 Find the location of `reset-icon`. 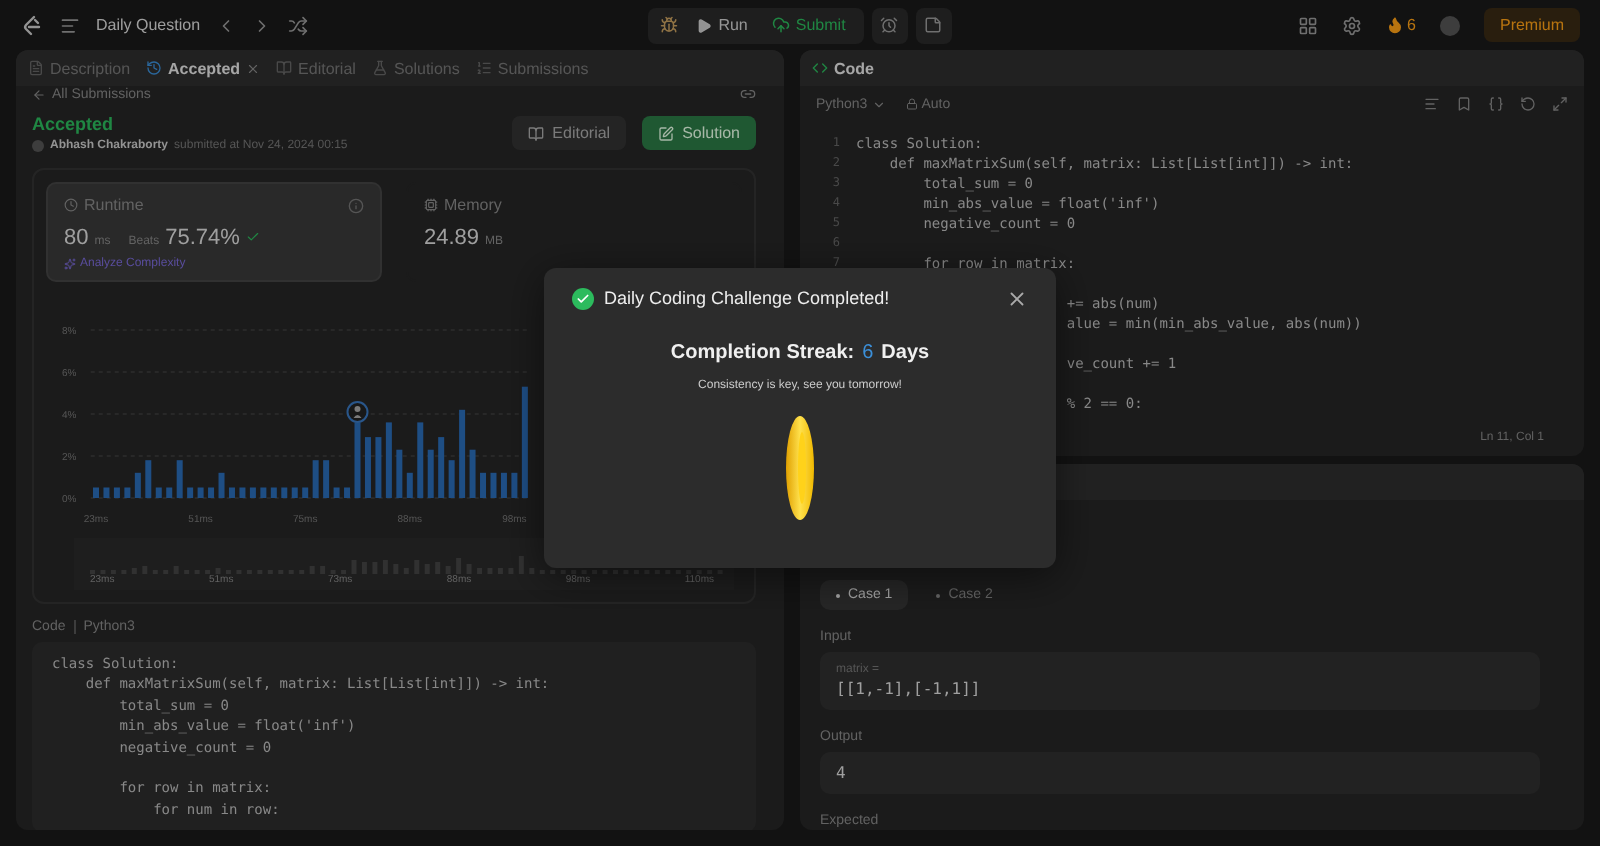

reset-icon is located at coordinates (1528, 104).